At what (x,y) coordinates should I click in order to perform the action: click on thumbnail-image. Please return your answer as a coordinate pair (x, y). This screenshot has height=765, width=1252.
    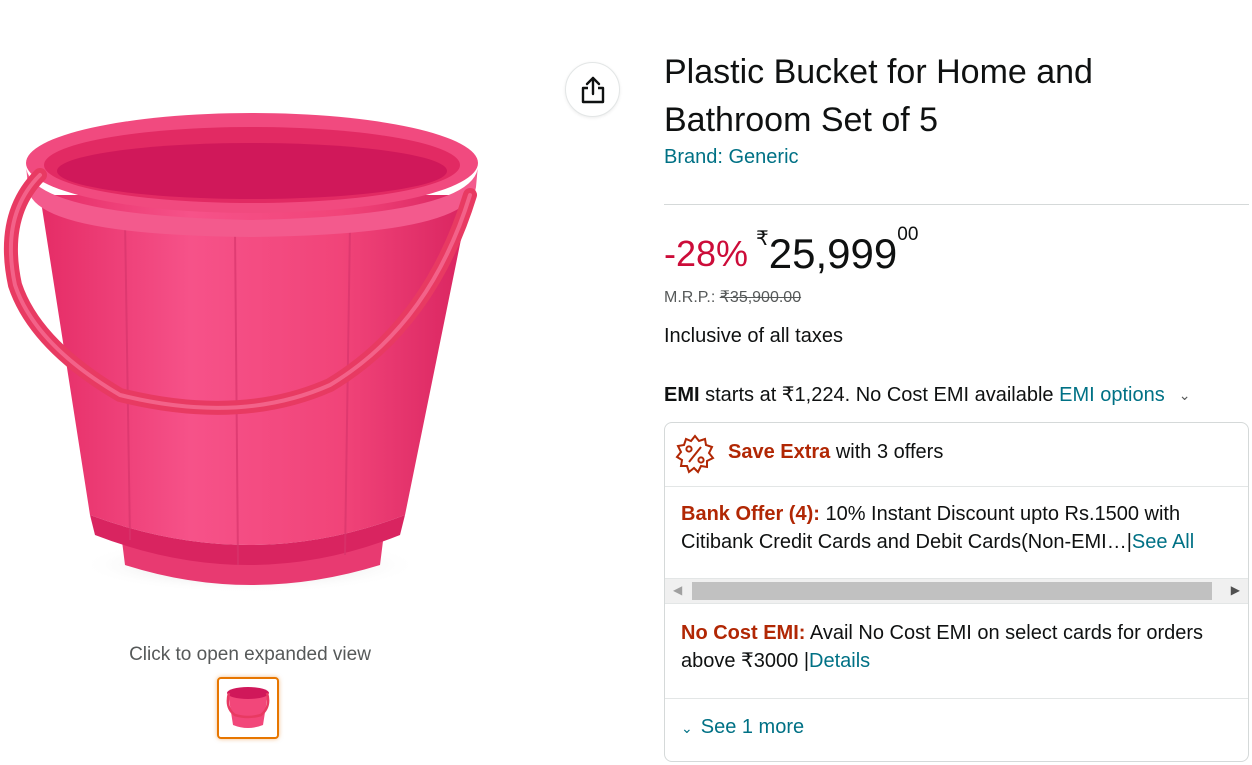
    Looking at the image, I should click on (248, 708).